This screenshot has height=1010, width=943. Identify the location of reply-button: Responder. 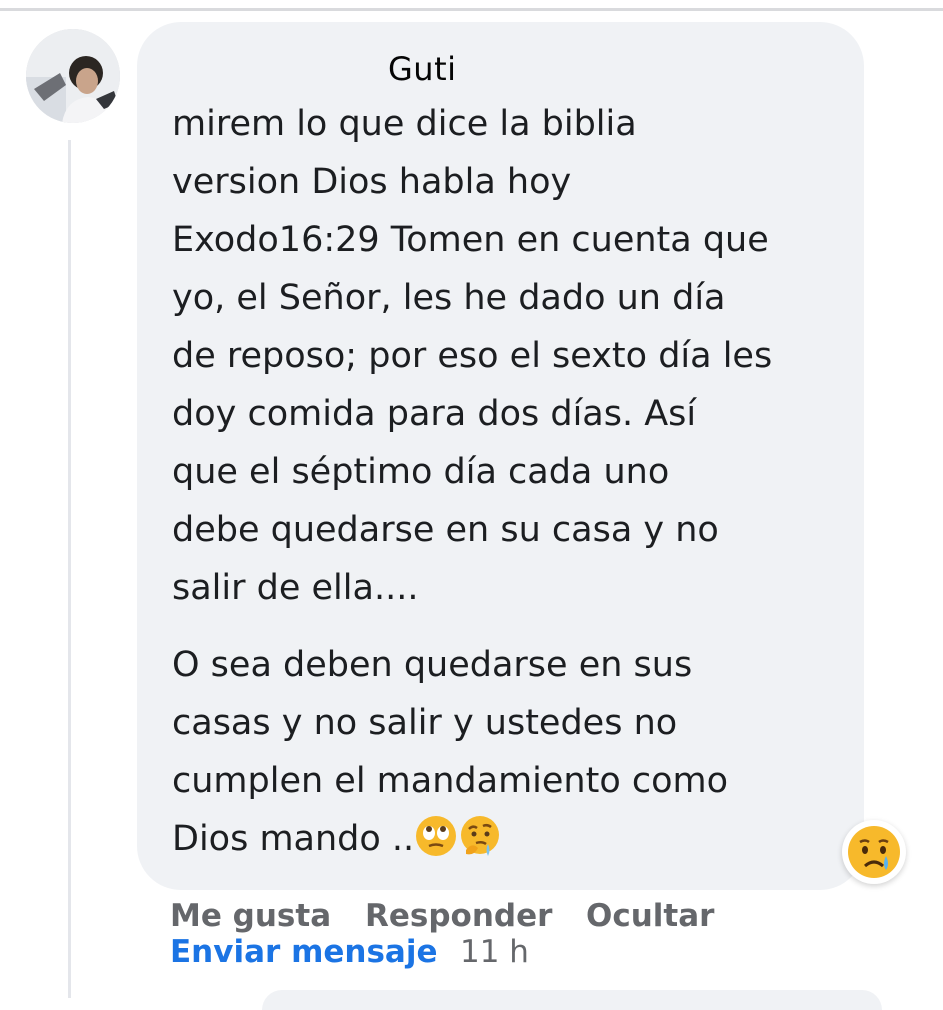
(458, 916).